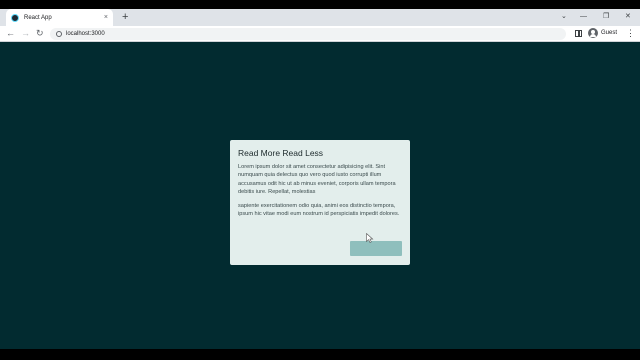 This screenshot has height=360, width=640. Describe the element at coordinates (376, 248) in the screenshot. I see `read-toggle-button` at that location.